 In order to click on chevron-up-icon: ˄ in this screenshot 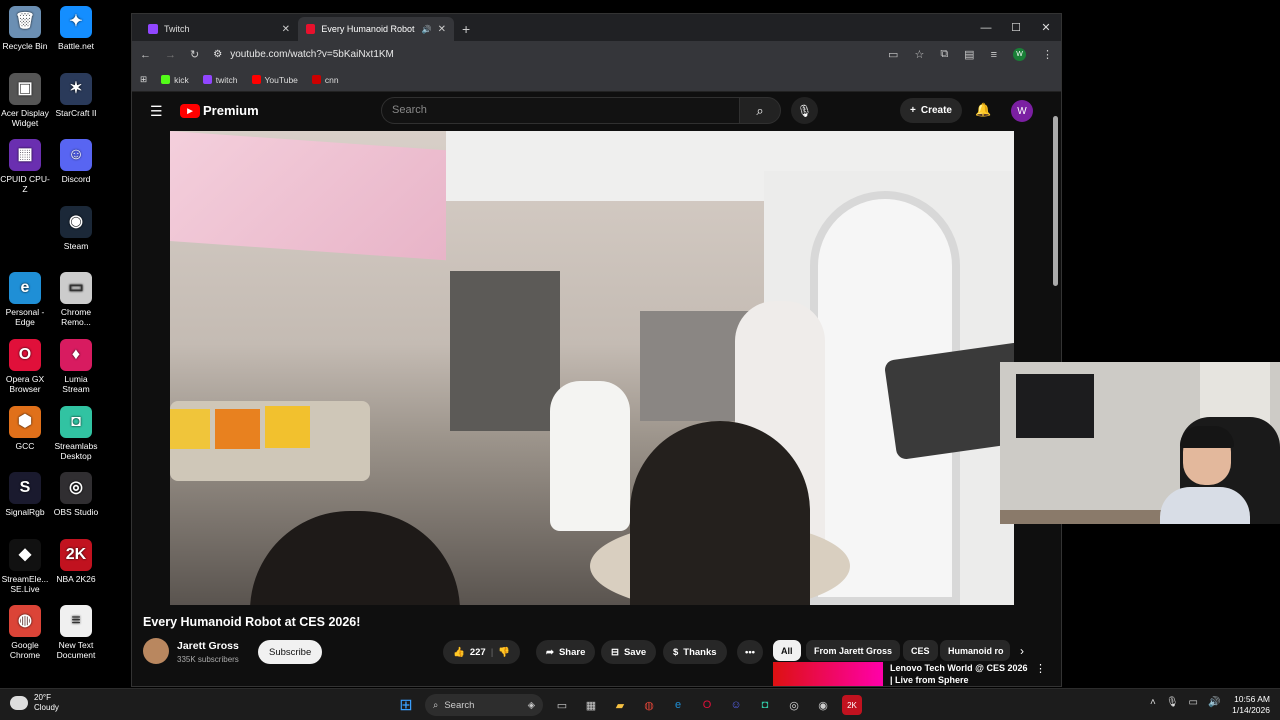, I will do `click(1153, 702)`.